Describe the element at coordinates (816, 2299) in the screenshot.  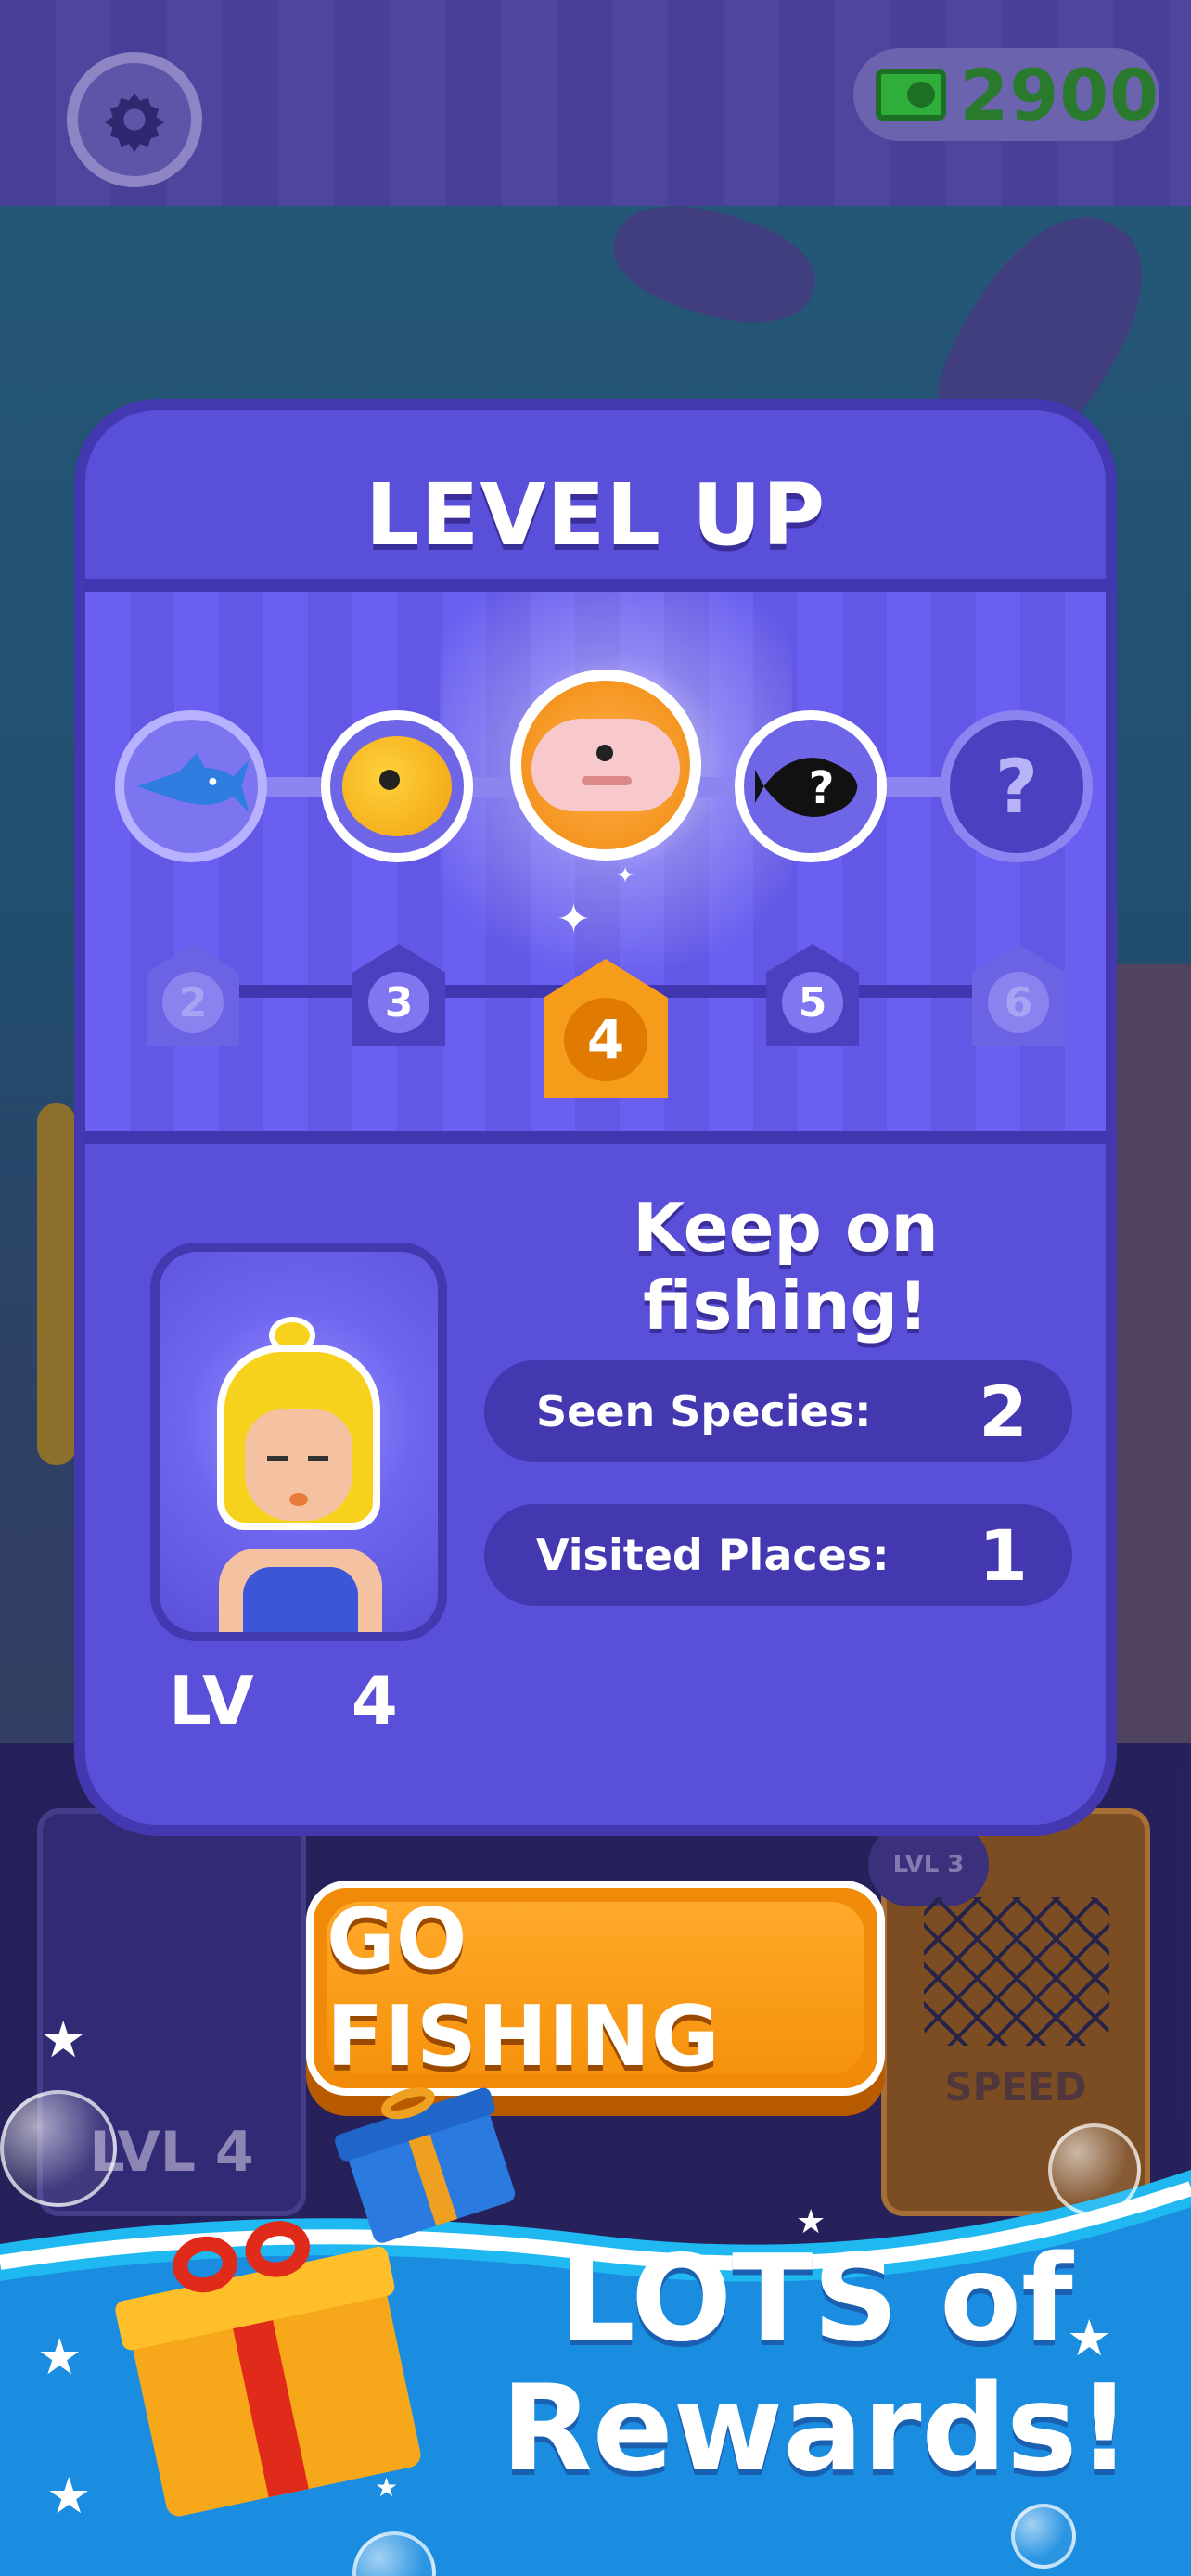
I see `rewards-line-1: LOTS of` at that location.